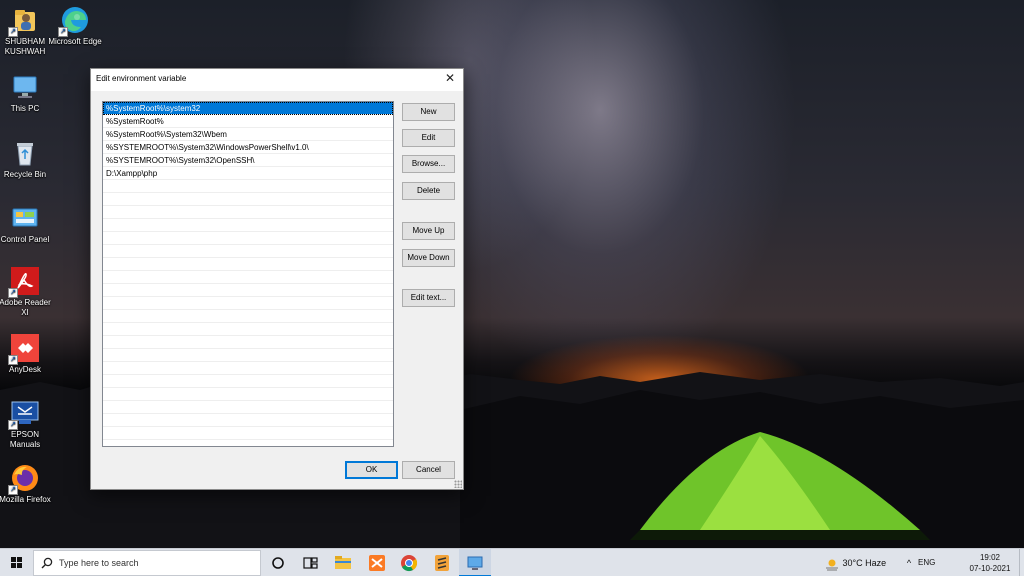 This screenshot has height=576, width=1024. Describe the element at coordinates (25, 87) in the screenshot. I see `computer-icon` at that location.